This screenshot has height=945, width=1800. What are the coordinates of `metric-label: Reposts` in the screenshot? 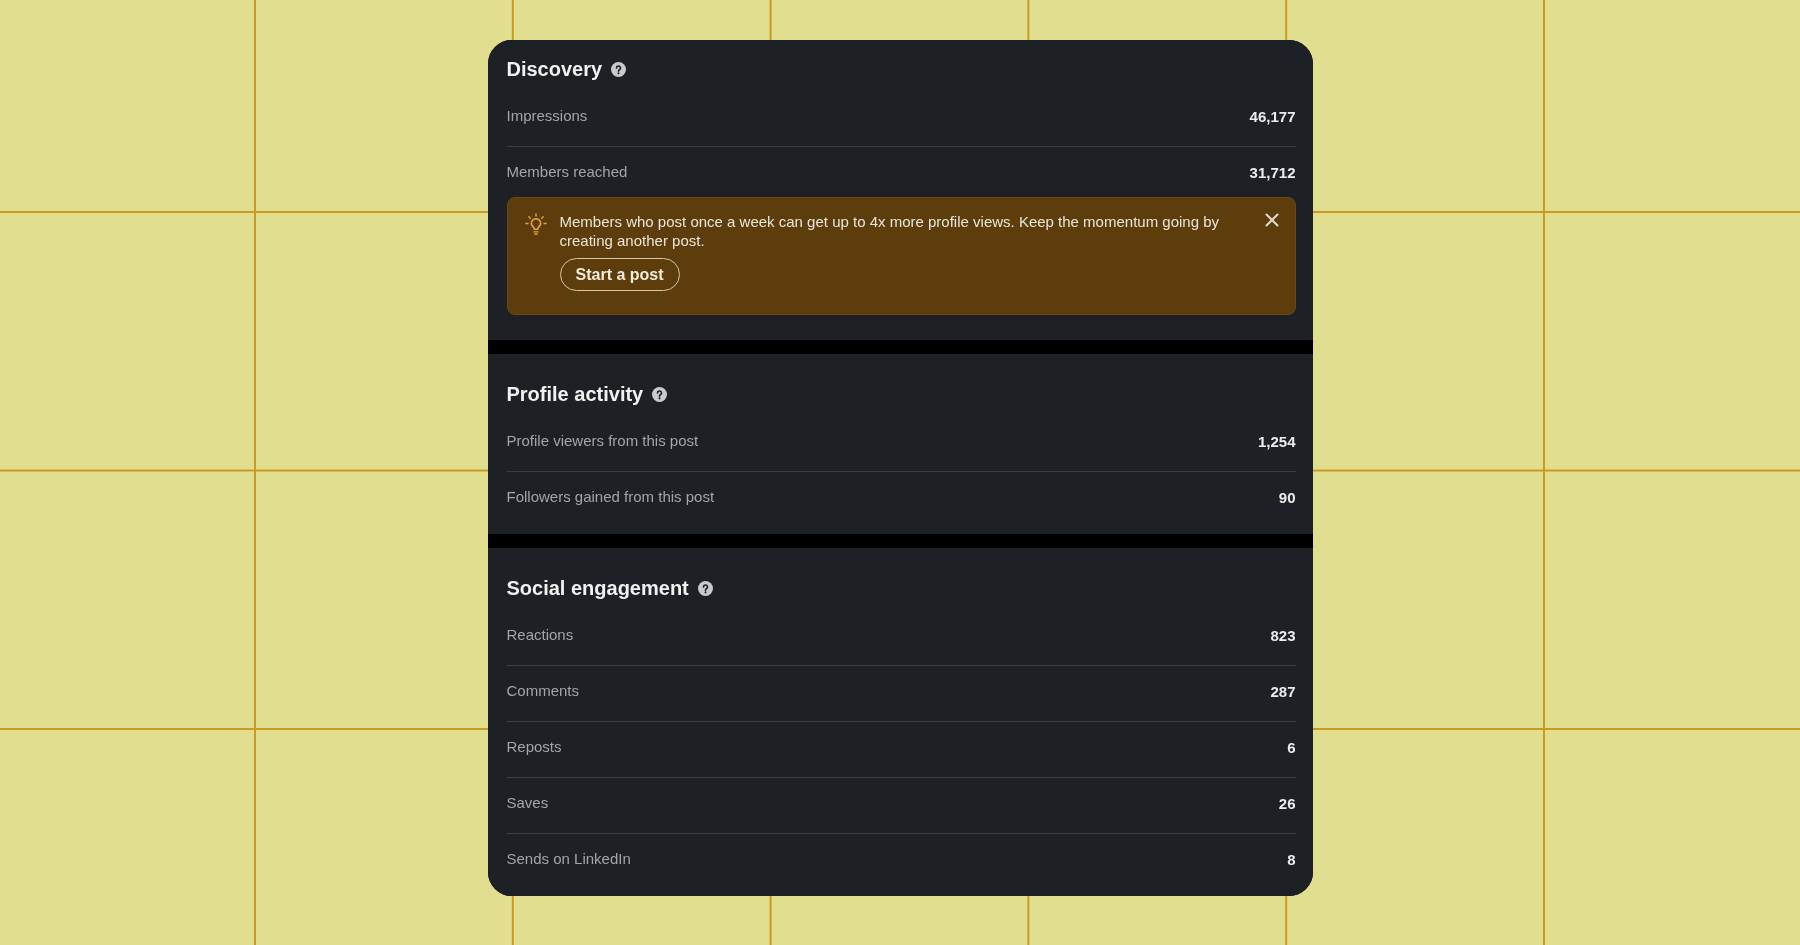 It's located at (534, 746).